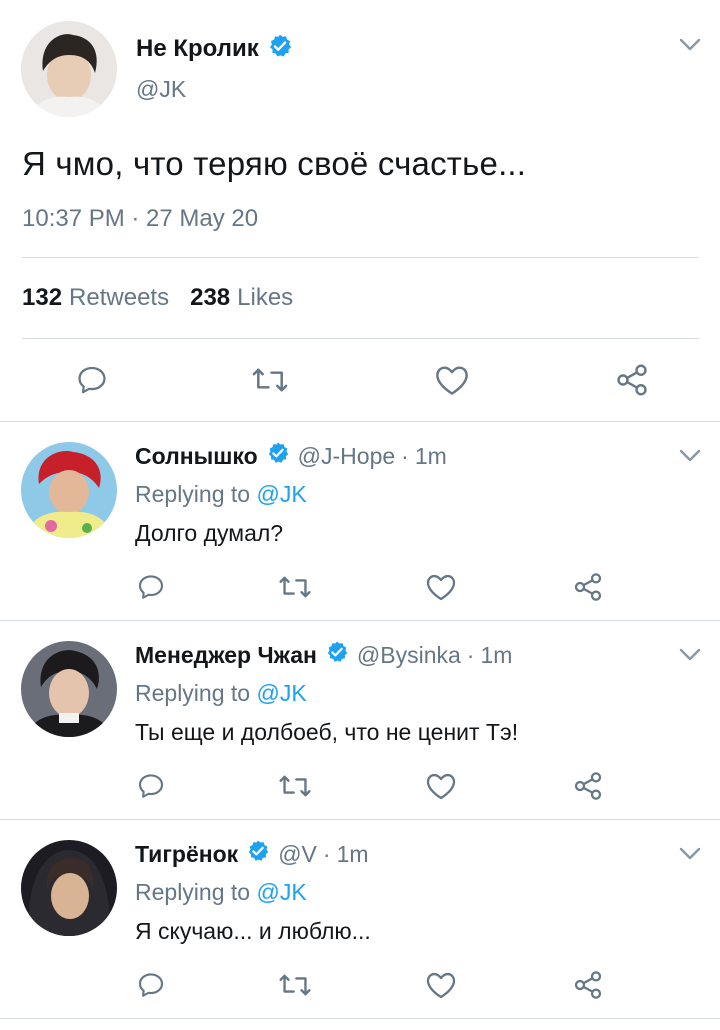  Describe the element at coordinates (140, 219) in the screenshot. I see `timestamp: 10:37 PM · 27 May 20` at that location.